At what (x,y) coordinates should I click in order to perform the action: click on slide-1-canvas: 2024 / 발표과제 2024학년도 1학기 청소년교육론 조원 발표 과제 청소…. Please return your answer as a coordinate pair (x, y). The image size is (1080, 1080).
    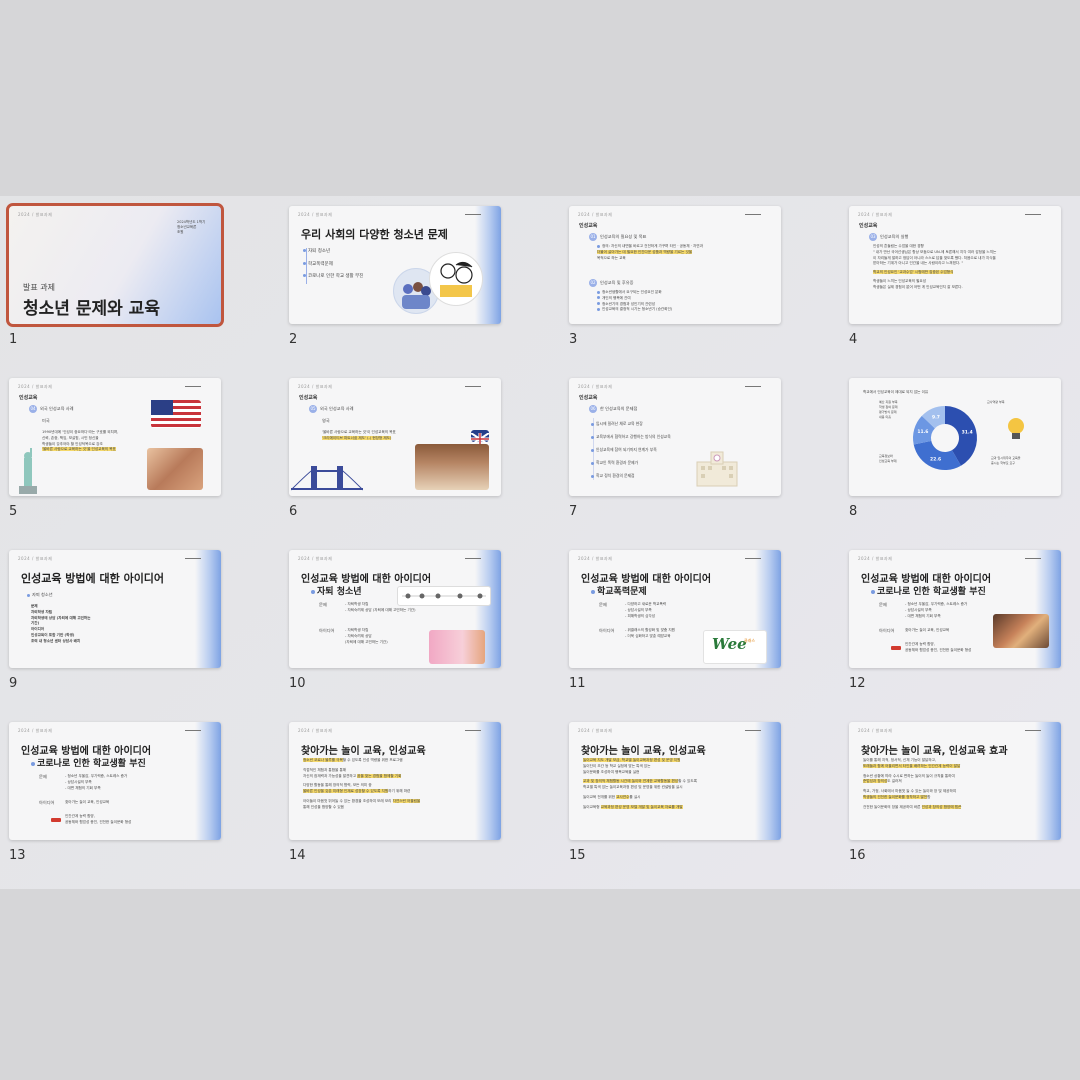
    Looking at the image, I should click on (115, 265).